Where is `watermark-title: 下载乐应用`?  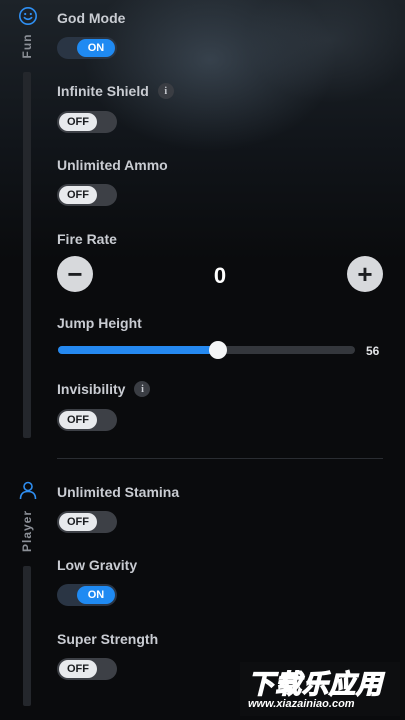
watermark-title: 下载乐应用 is located at coordinates (315, 683).